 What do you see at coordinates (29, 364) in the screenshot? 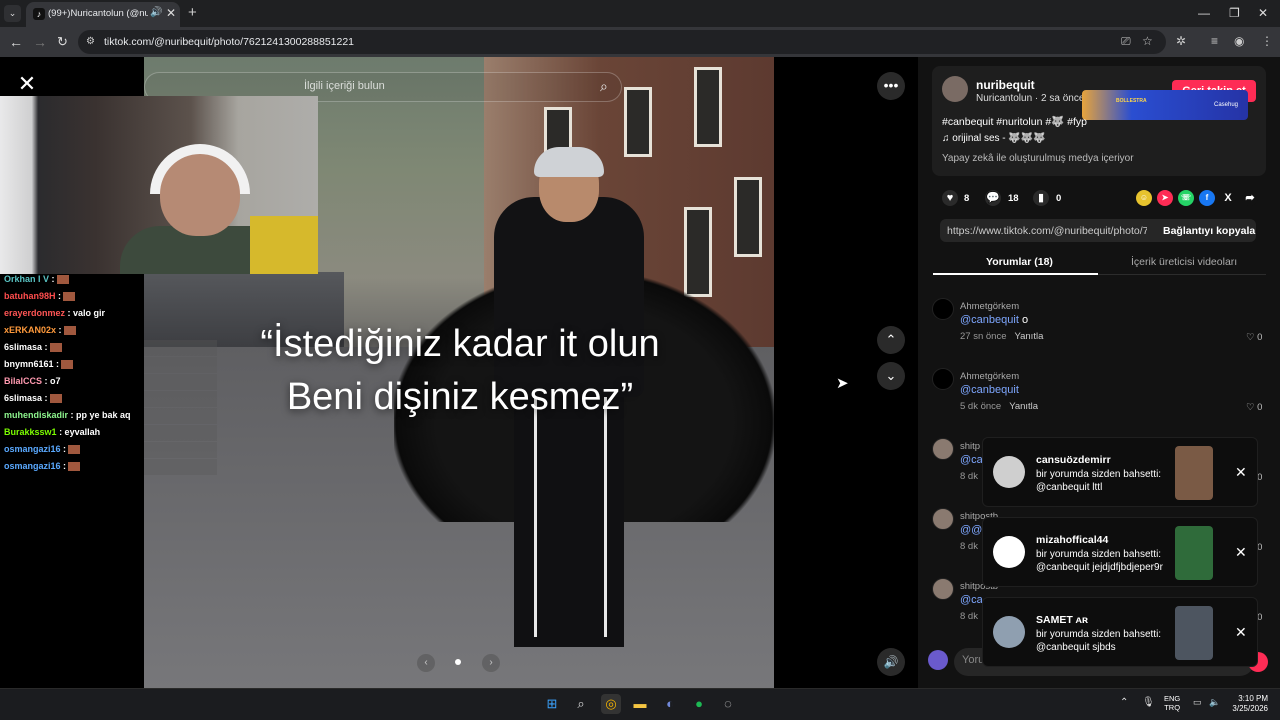
I see `chat-username: bnymn6161` at bounding box center [29, 364].